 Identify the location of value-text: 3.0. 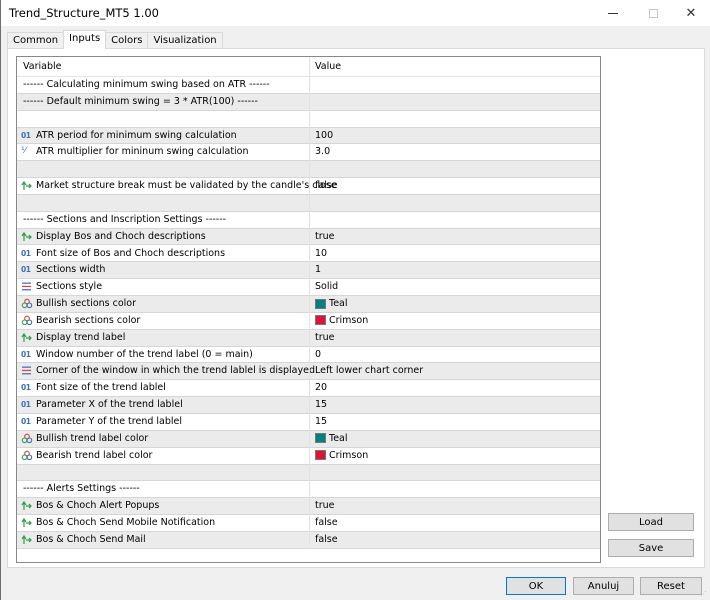
(323, 152).